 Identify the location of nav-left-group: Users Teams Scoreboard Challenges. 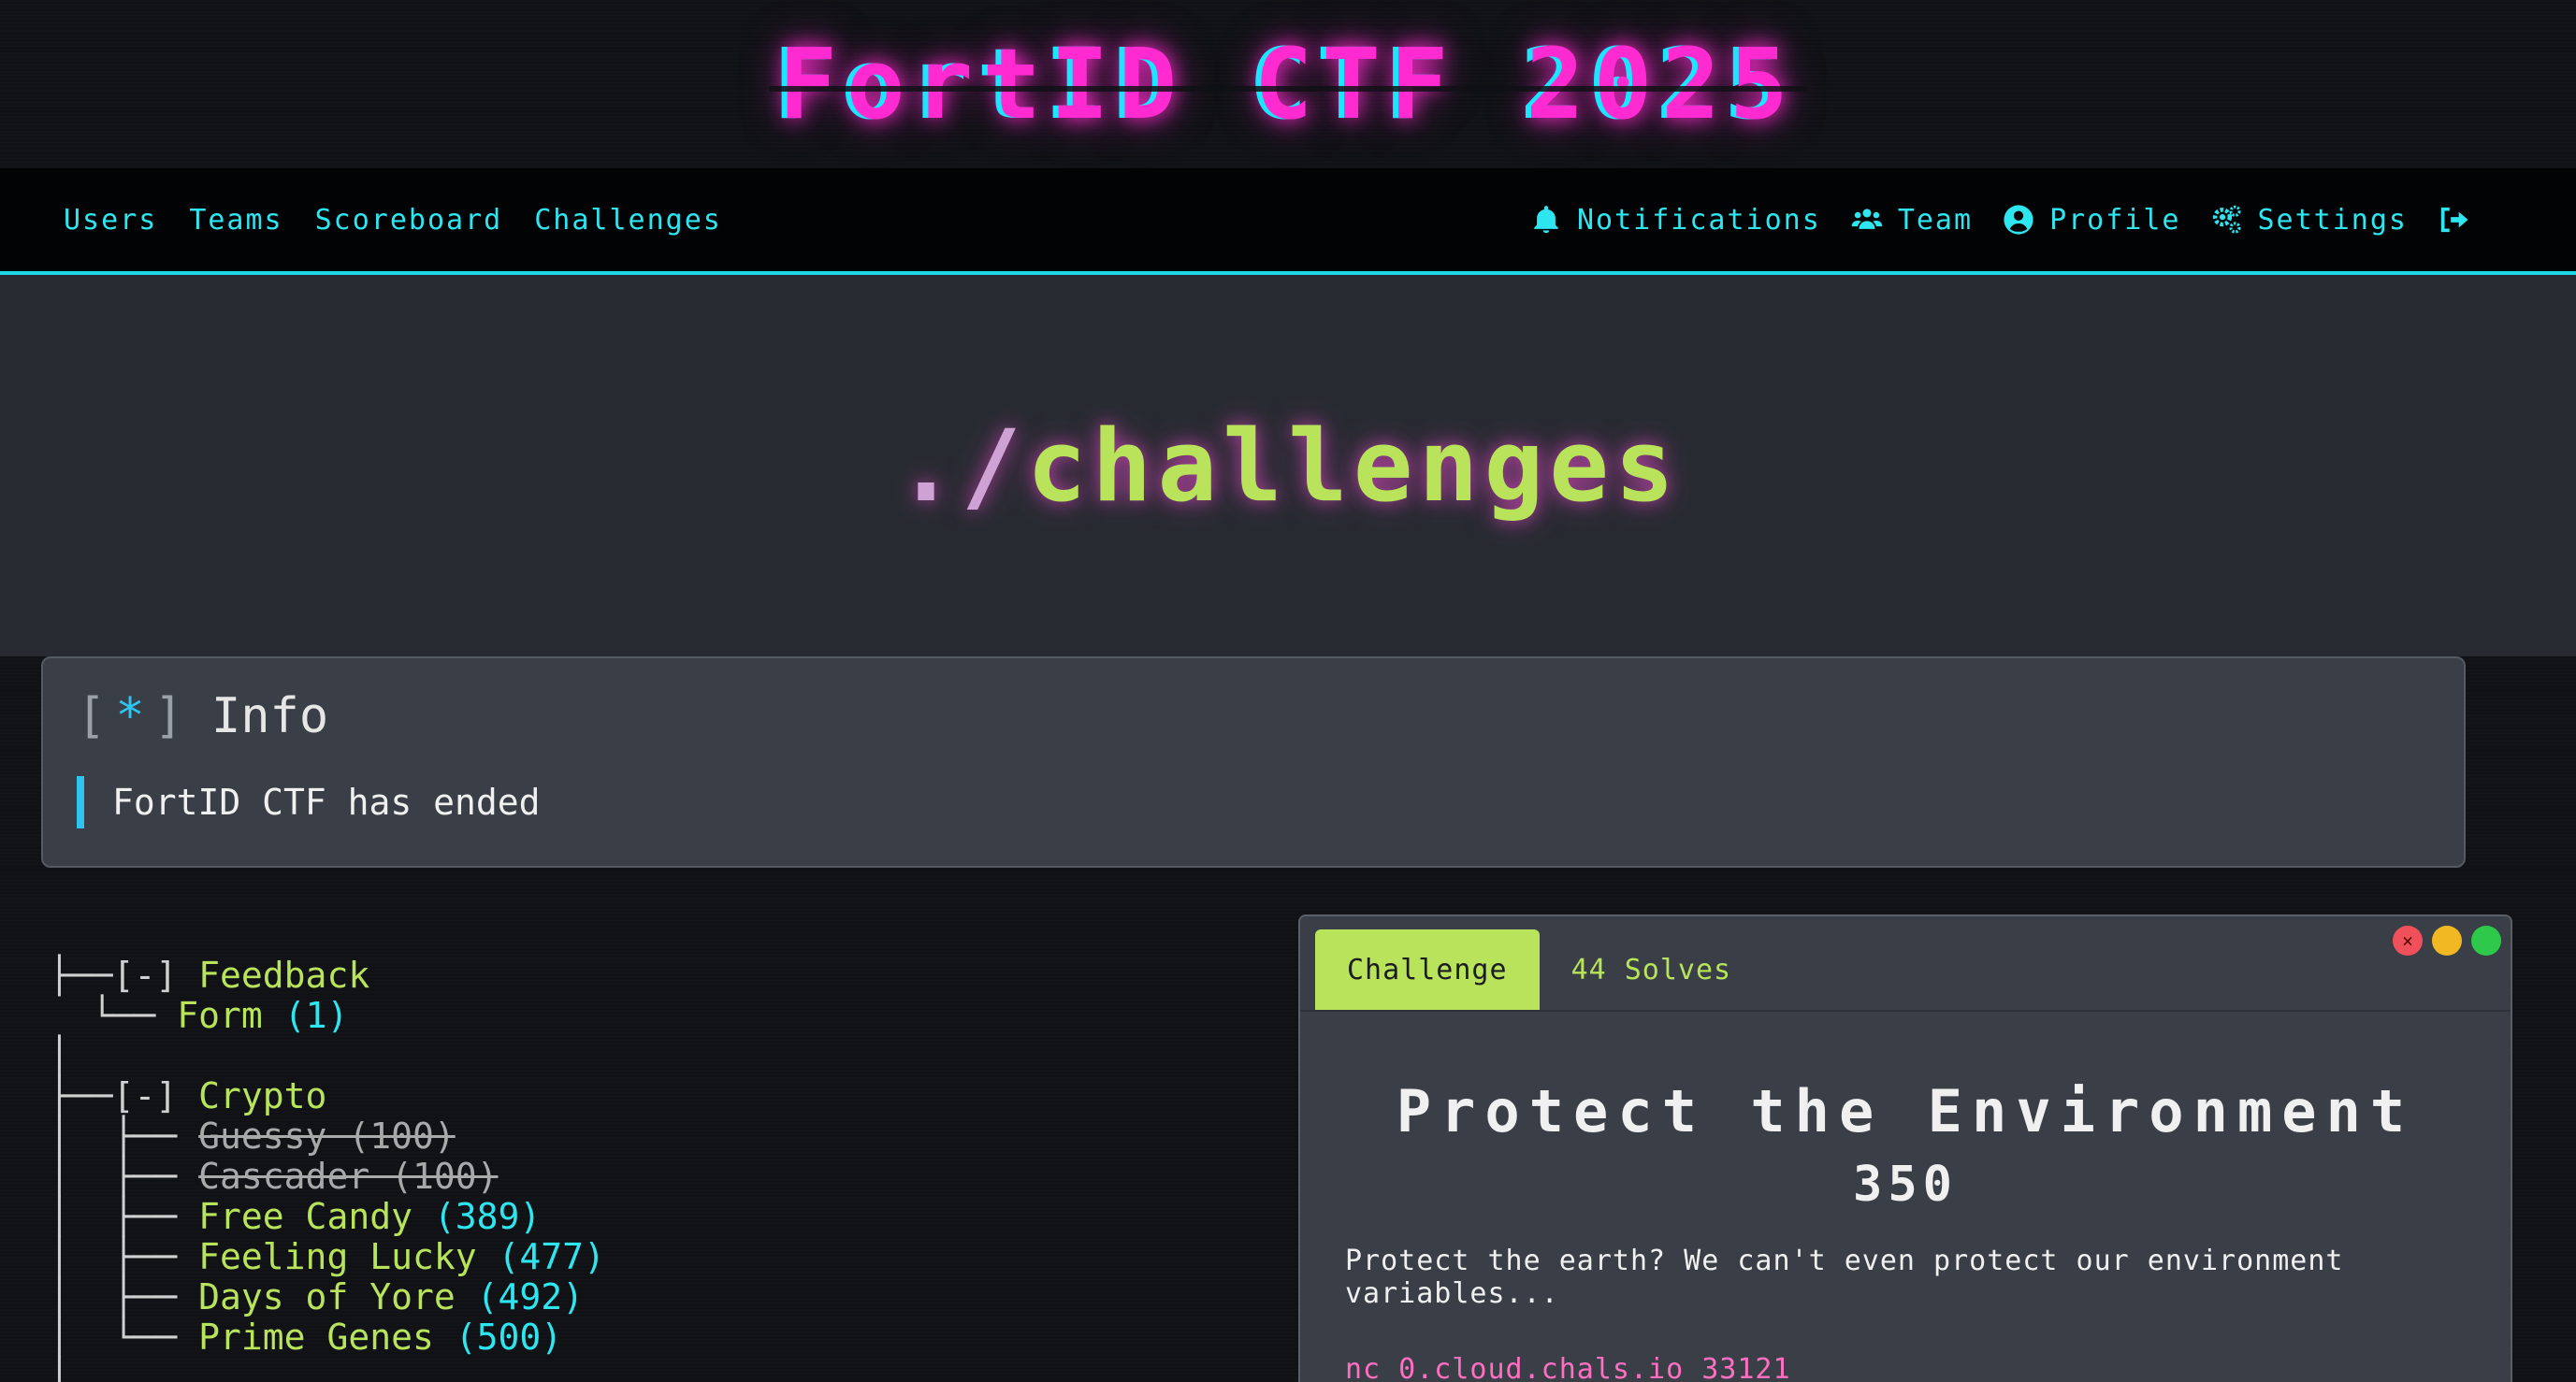
(393, 220).